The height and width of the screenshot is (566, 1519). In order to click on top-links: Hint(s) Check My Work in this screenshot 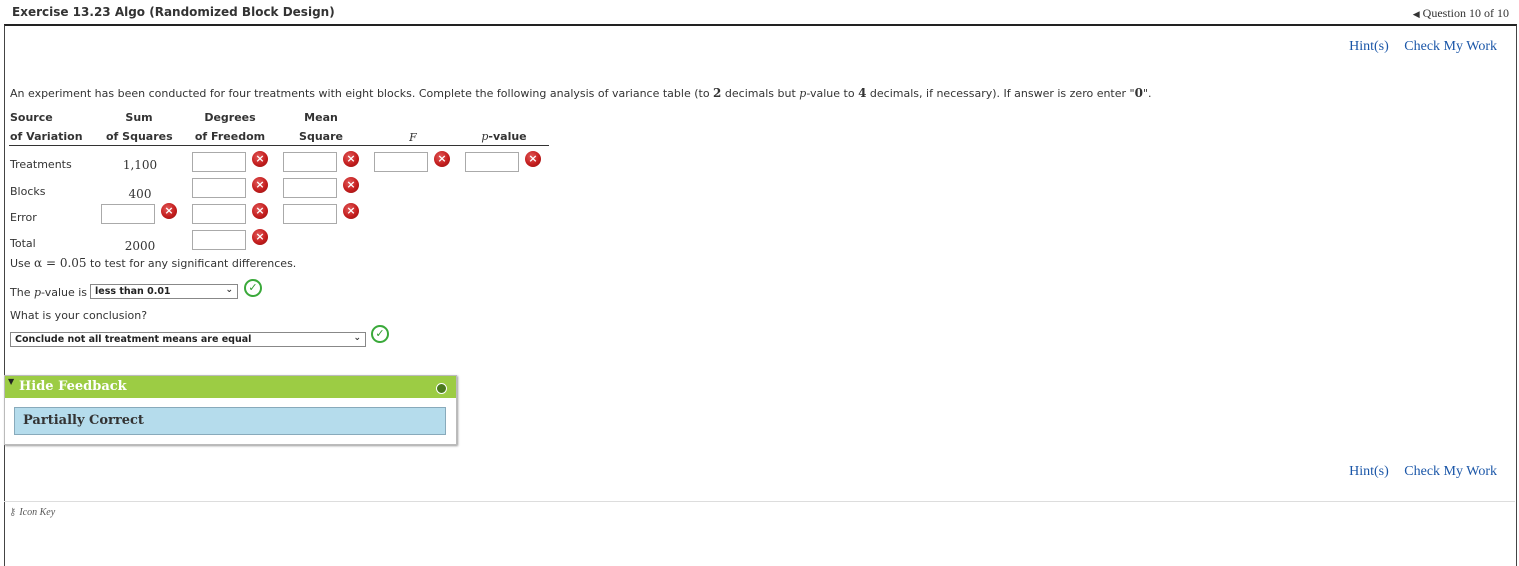, I will do `click(1417, 47)`.